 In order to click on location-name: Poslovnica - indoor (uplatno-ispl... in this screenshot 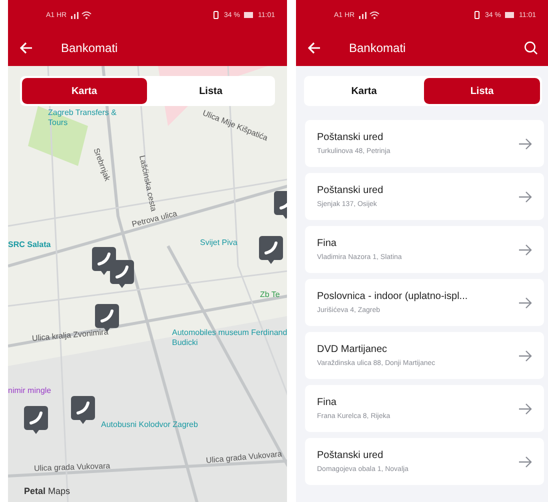, I will do `click(393, 296)`.